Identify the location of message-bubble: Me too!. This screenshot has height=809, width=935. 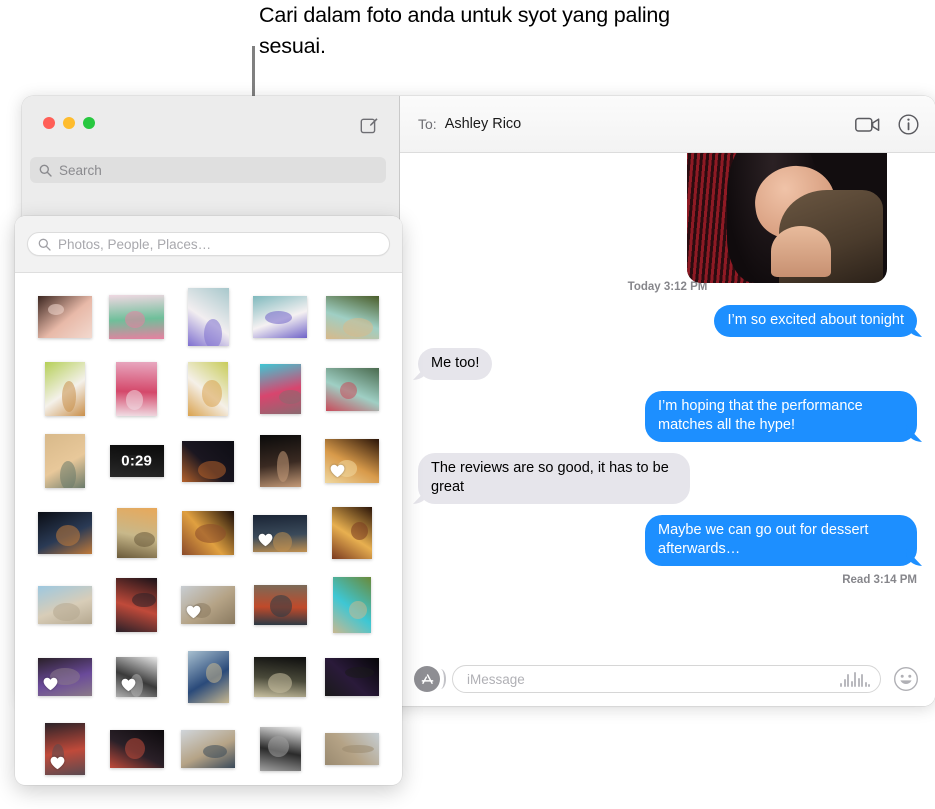
(455, 364).